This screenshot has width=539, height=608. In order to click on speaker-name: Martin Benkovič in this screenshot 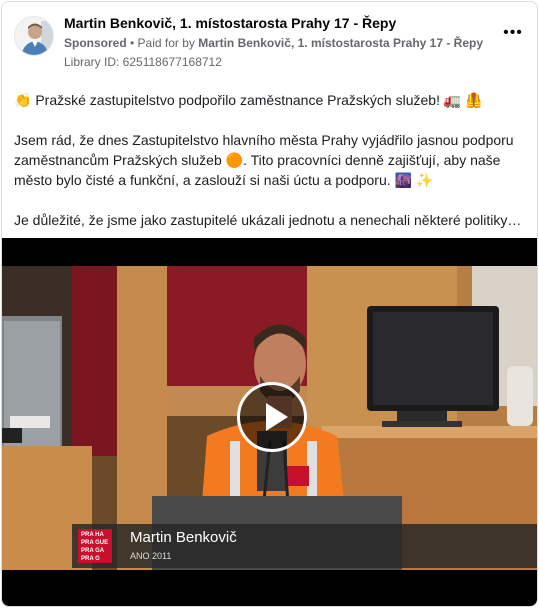, I will do `click(183, 537)`.